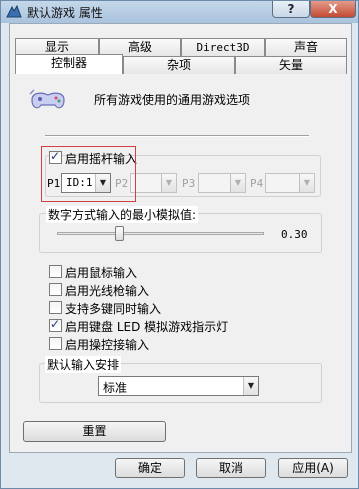 The height and width of the screenshot is (489, 359). I want to click on keyboard-led-label: 启用键盘 LED 模拟游戏指示灯, so click(147, 327).